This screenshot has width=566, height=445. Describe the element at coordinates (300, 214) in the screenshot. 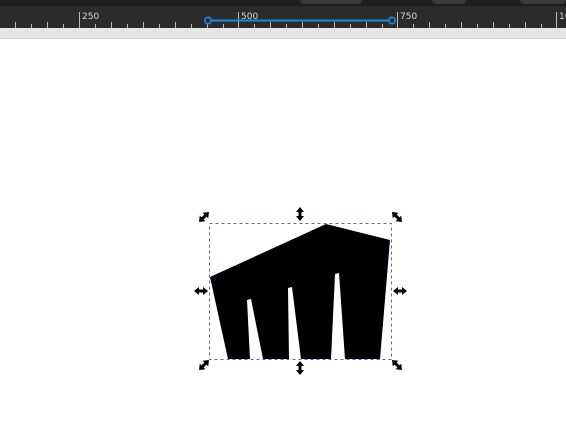

I see `arrow-n-icon` at that location.